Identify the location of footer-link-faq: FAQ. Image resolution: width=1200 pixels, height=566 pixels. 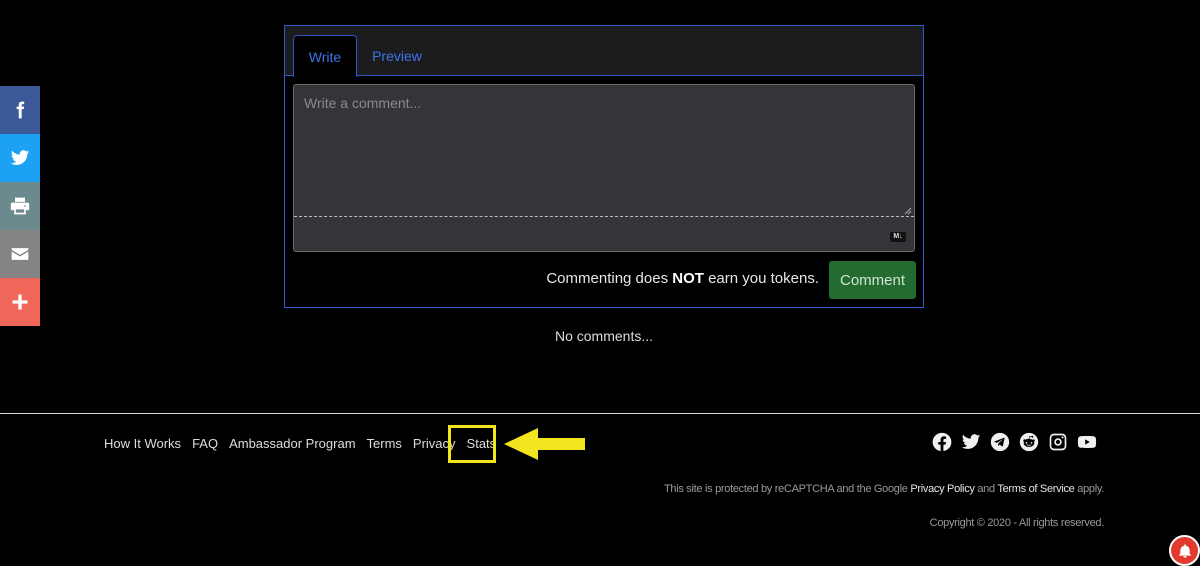
(205, 443).